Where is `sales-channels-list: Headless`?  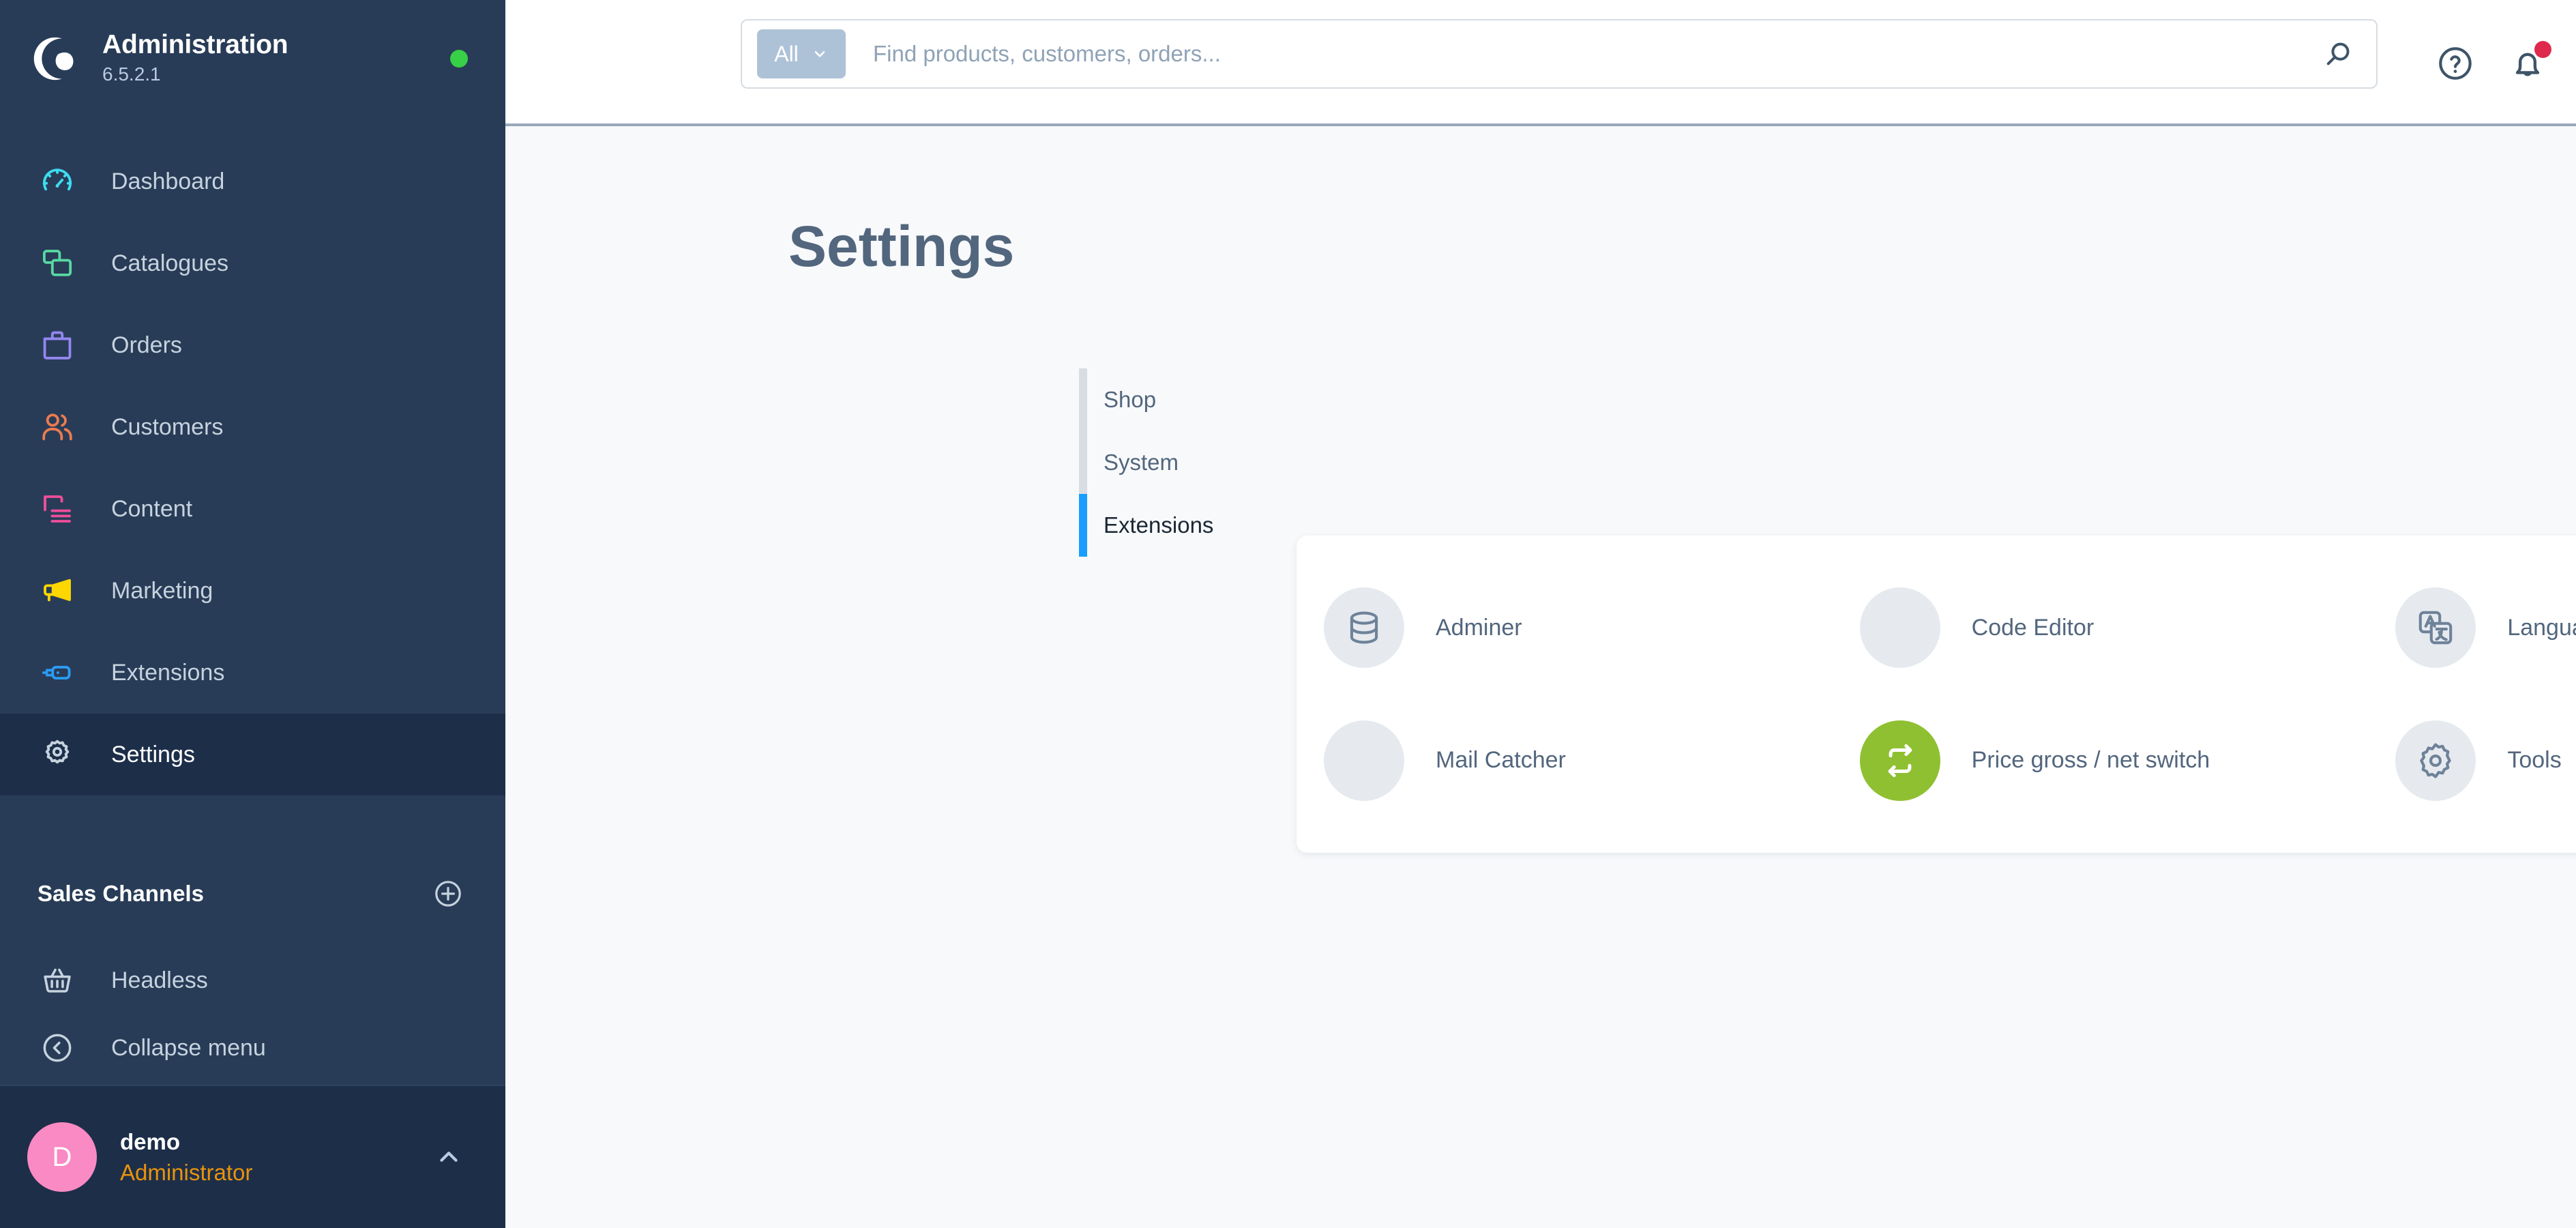
sales-channels-list: Headless is located at coordinates (252, 972).